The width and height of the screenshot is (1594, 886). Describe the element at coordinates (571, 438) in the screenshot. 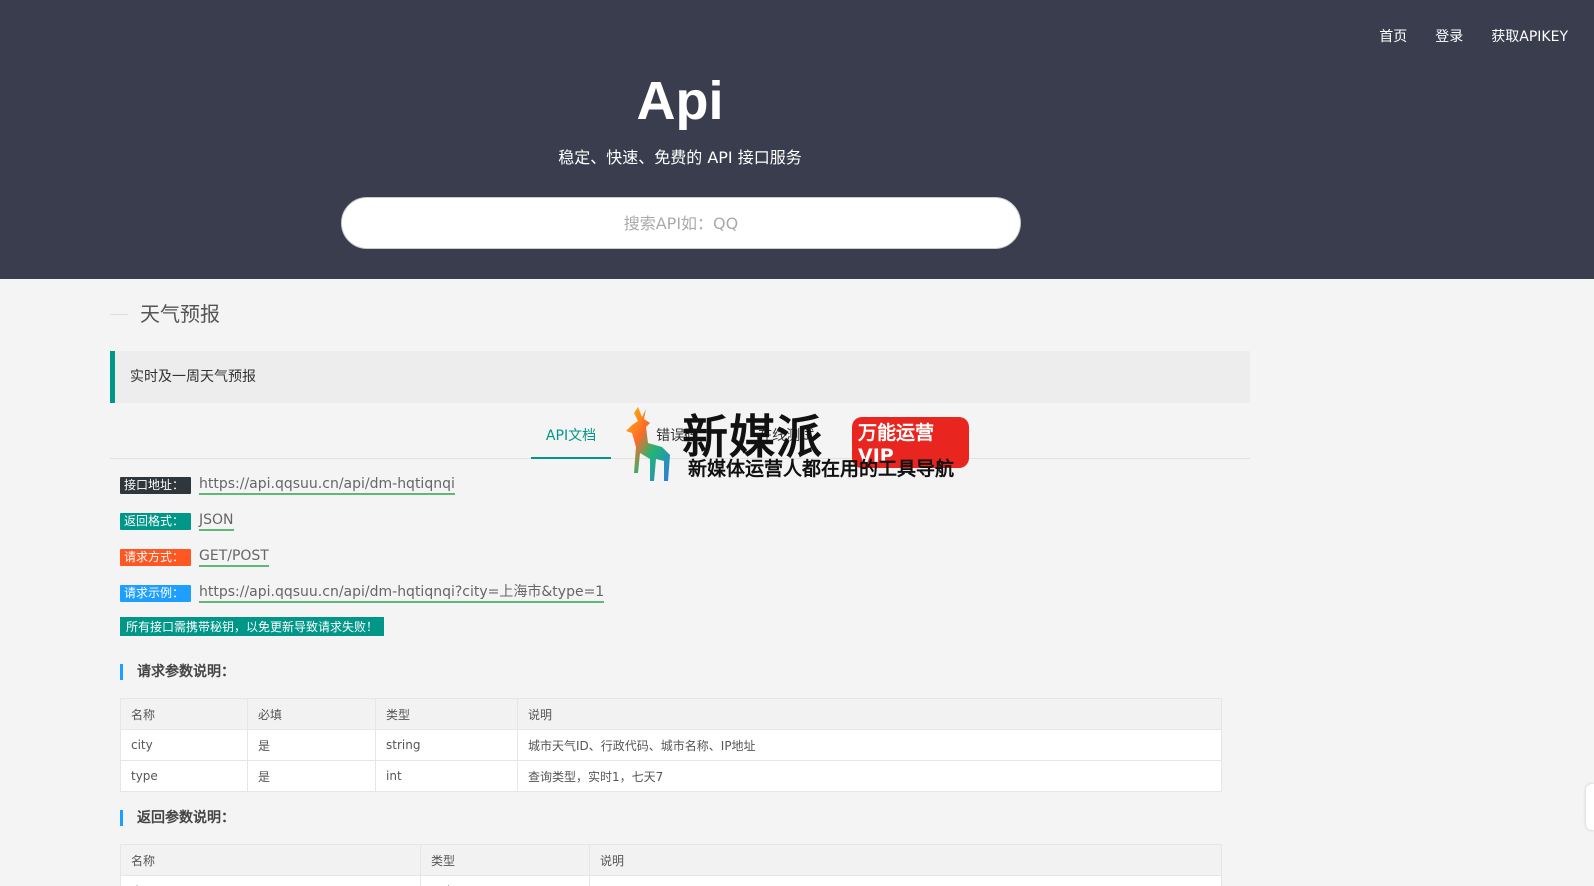

I see `tab-api-docs: API文档` at that location.